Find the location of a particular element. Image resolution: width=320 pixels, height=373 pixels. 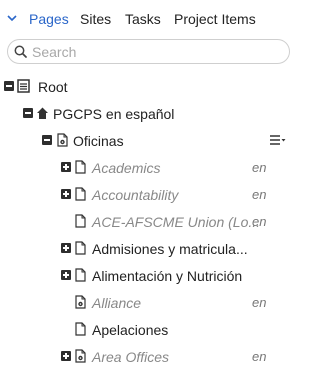

search-icon is located at coordinates (20, 51).